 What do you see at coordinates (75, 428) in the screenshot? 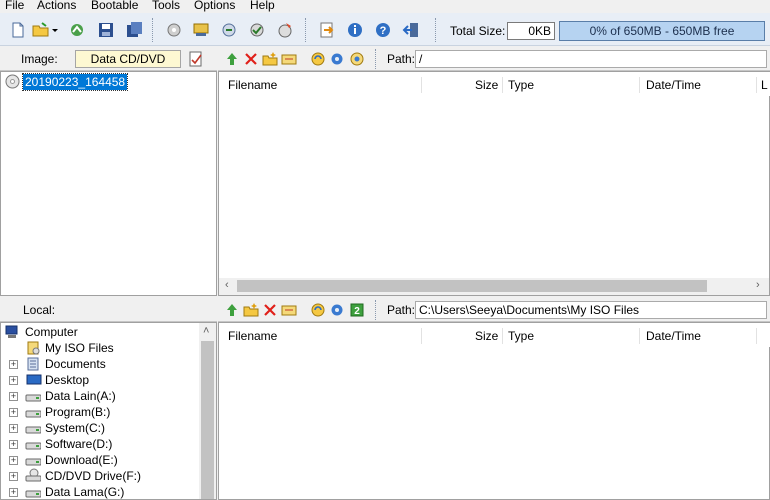
I see `tree-item-drive-c: System(C:)` at bounding box center [75, 428].